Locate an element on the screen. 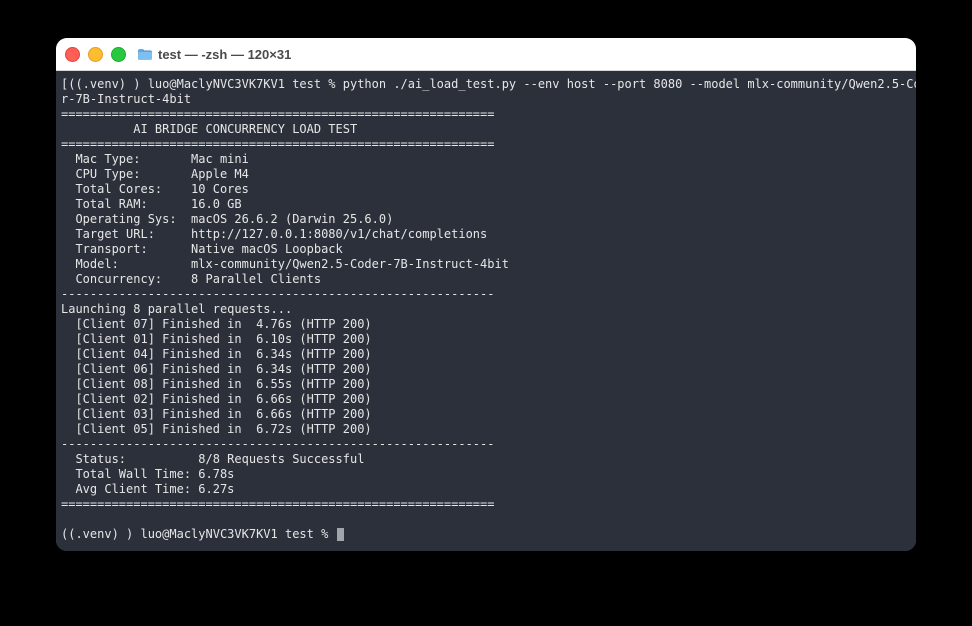 The width and height of the screenshot is (972, 626). terminal-line: Avg Client Time: 6.27s is located at coordinates (148, 489).